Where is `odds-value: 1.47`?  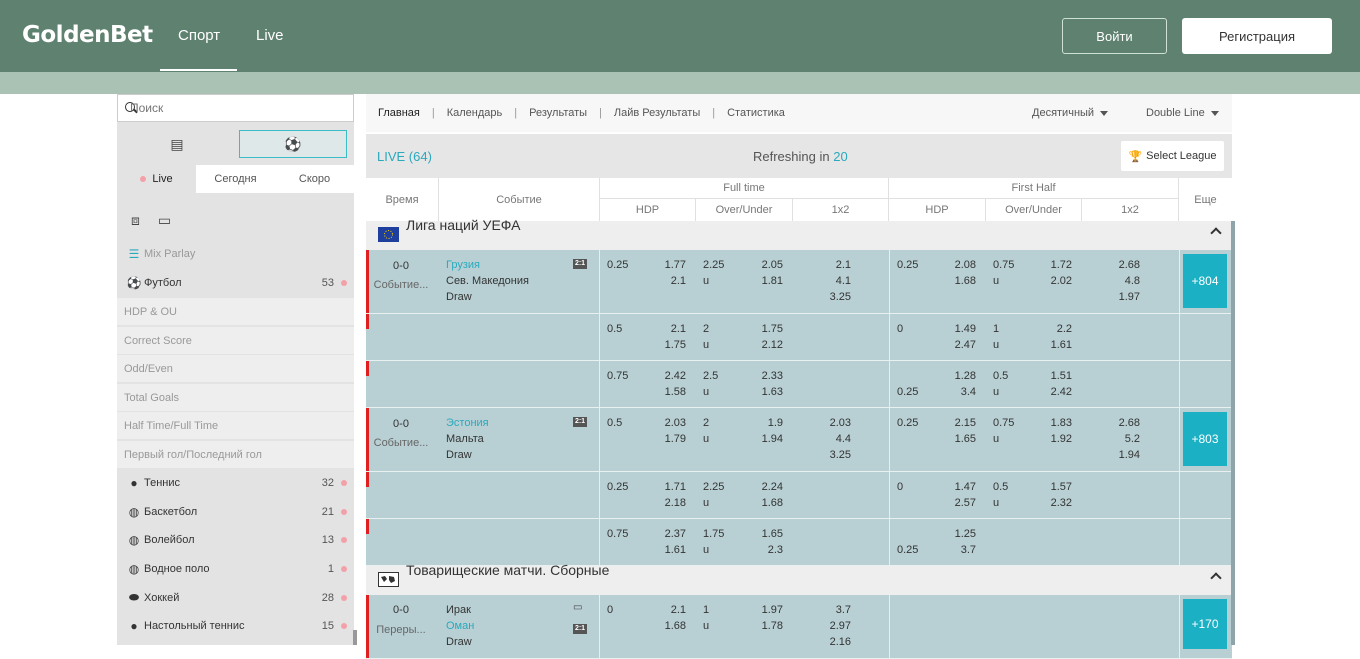 odds-value: 1.47 is located at coordinates (961, 487).